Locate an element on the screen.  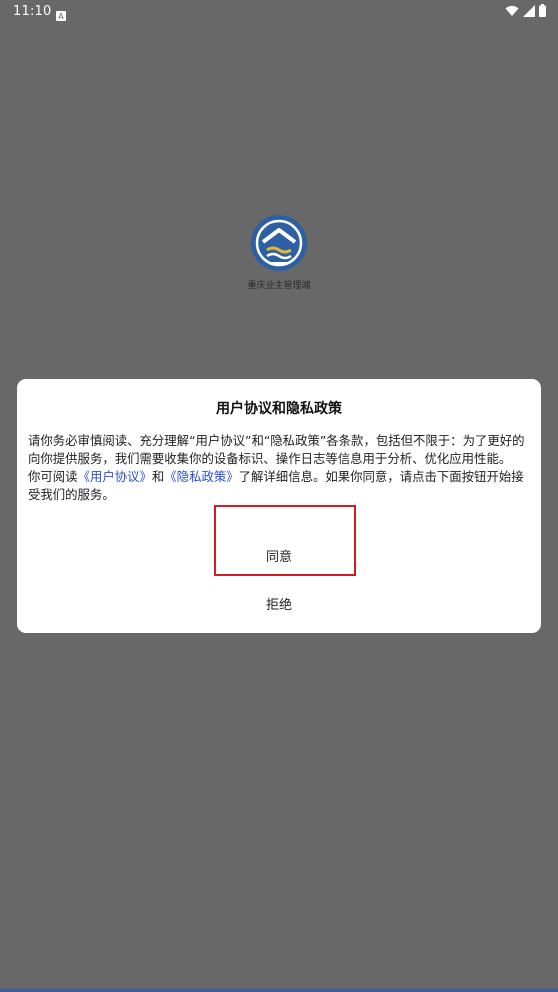
notification-a-icon: A is located at coordinates (61, 13).